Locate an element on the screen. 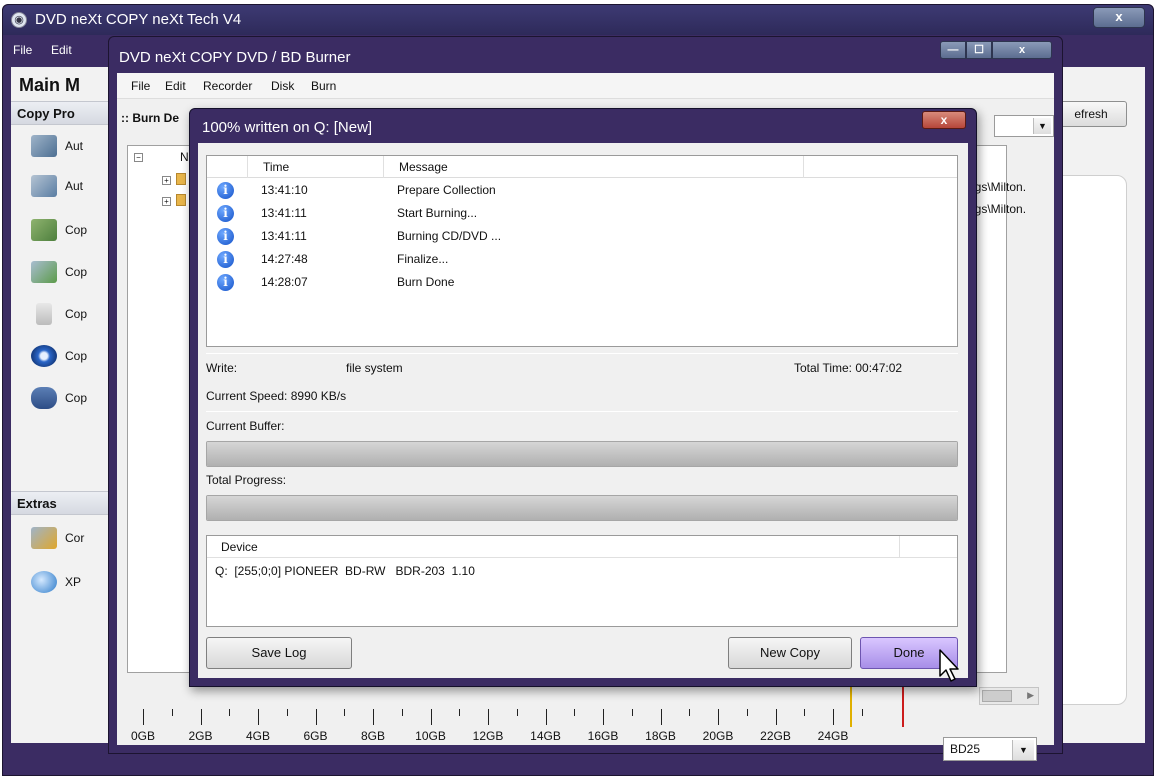 The width and height of the screenshot is (1158, 783). sidebar-title: Main M is located at coordinates (49, 85).